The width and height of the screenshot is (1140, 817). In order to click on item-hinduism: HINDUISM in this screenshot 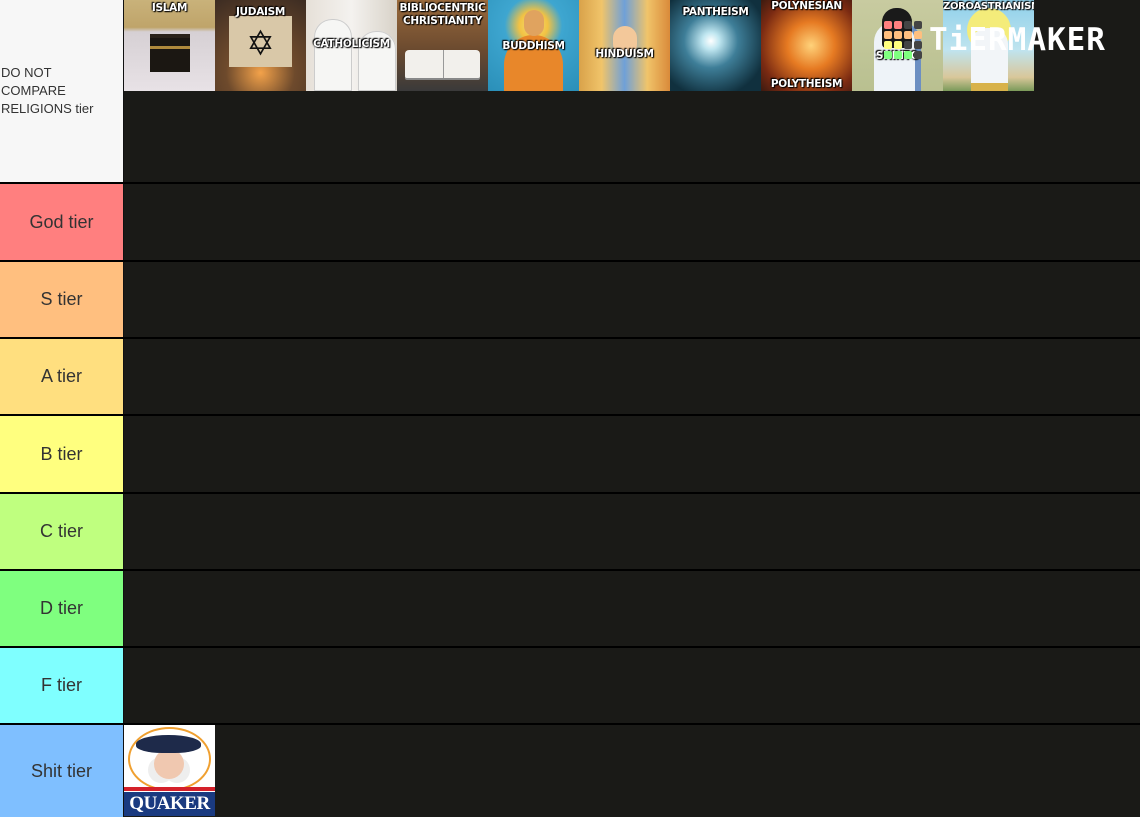, I will do `click(624, 45)`.